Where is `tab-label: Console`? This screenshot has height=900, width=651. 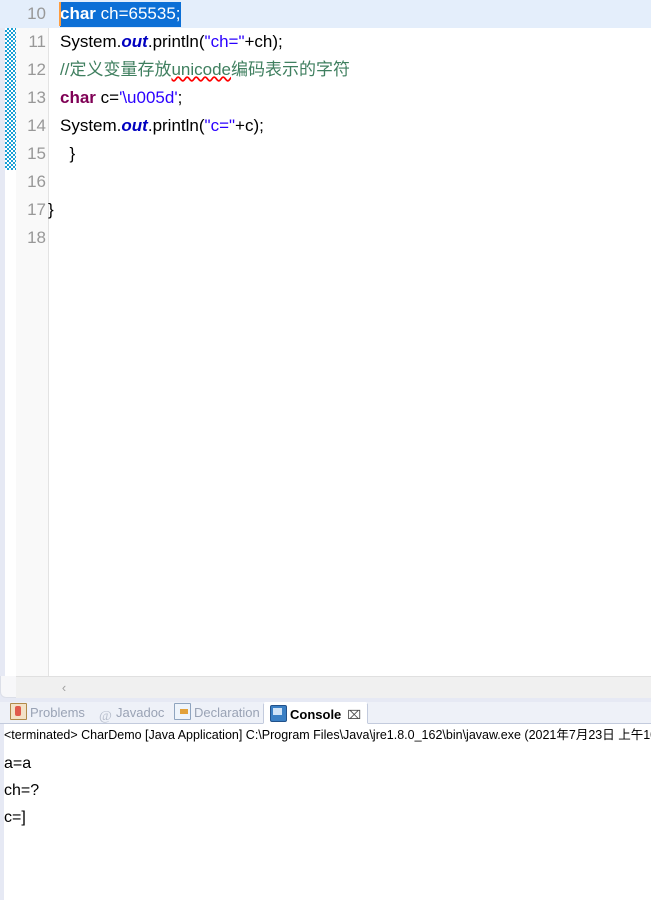
tab-label: Console is located at coordinates (316, 714).